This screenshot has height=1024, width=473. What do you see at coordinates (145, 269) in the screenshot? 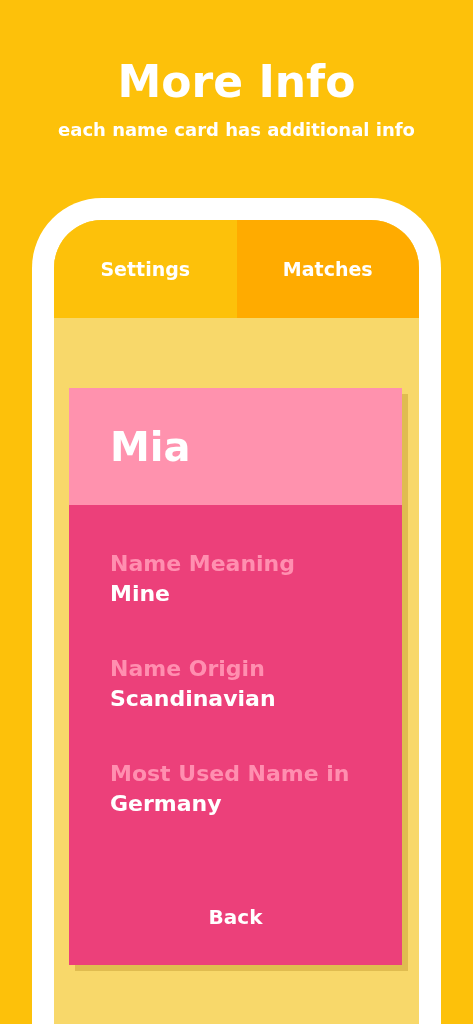
I see `tab: Settings` at bounding box center [145, 269].